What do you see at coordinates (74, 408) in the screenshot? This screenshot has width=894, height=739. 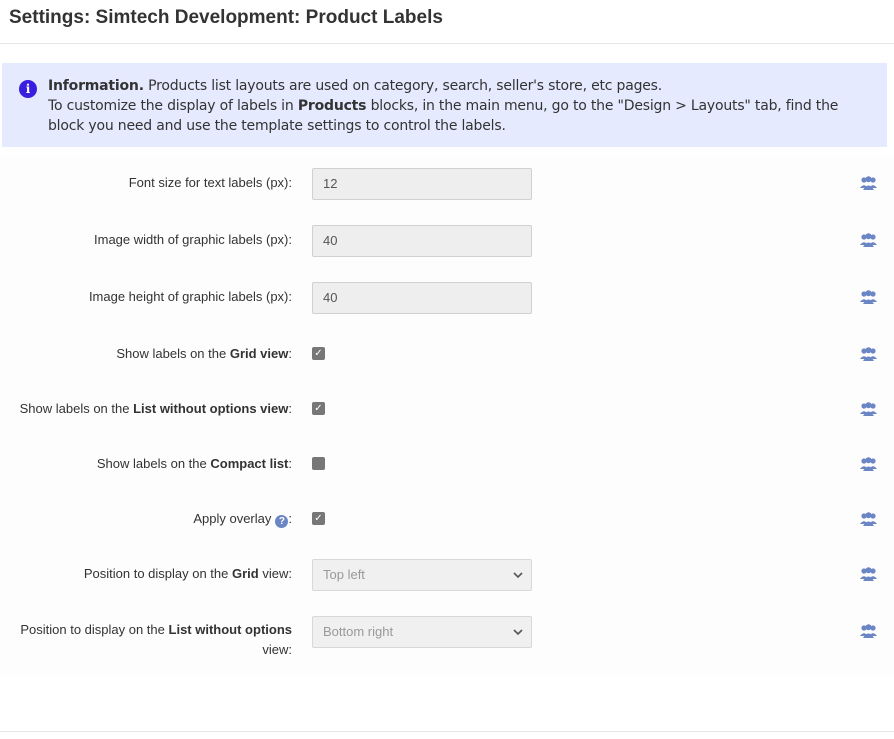 I see `list-label-prefix: Show labels on the` at bounding box center [74, 408].